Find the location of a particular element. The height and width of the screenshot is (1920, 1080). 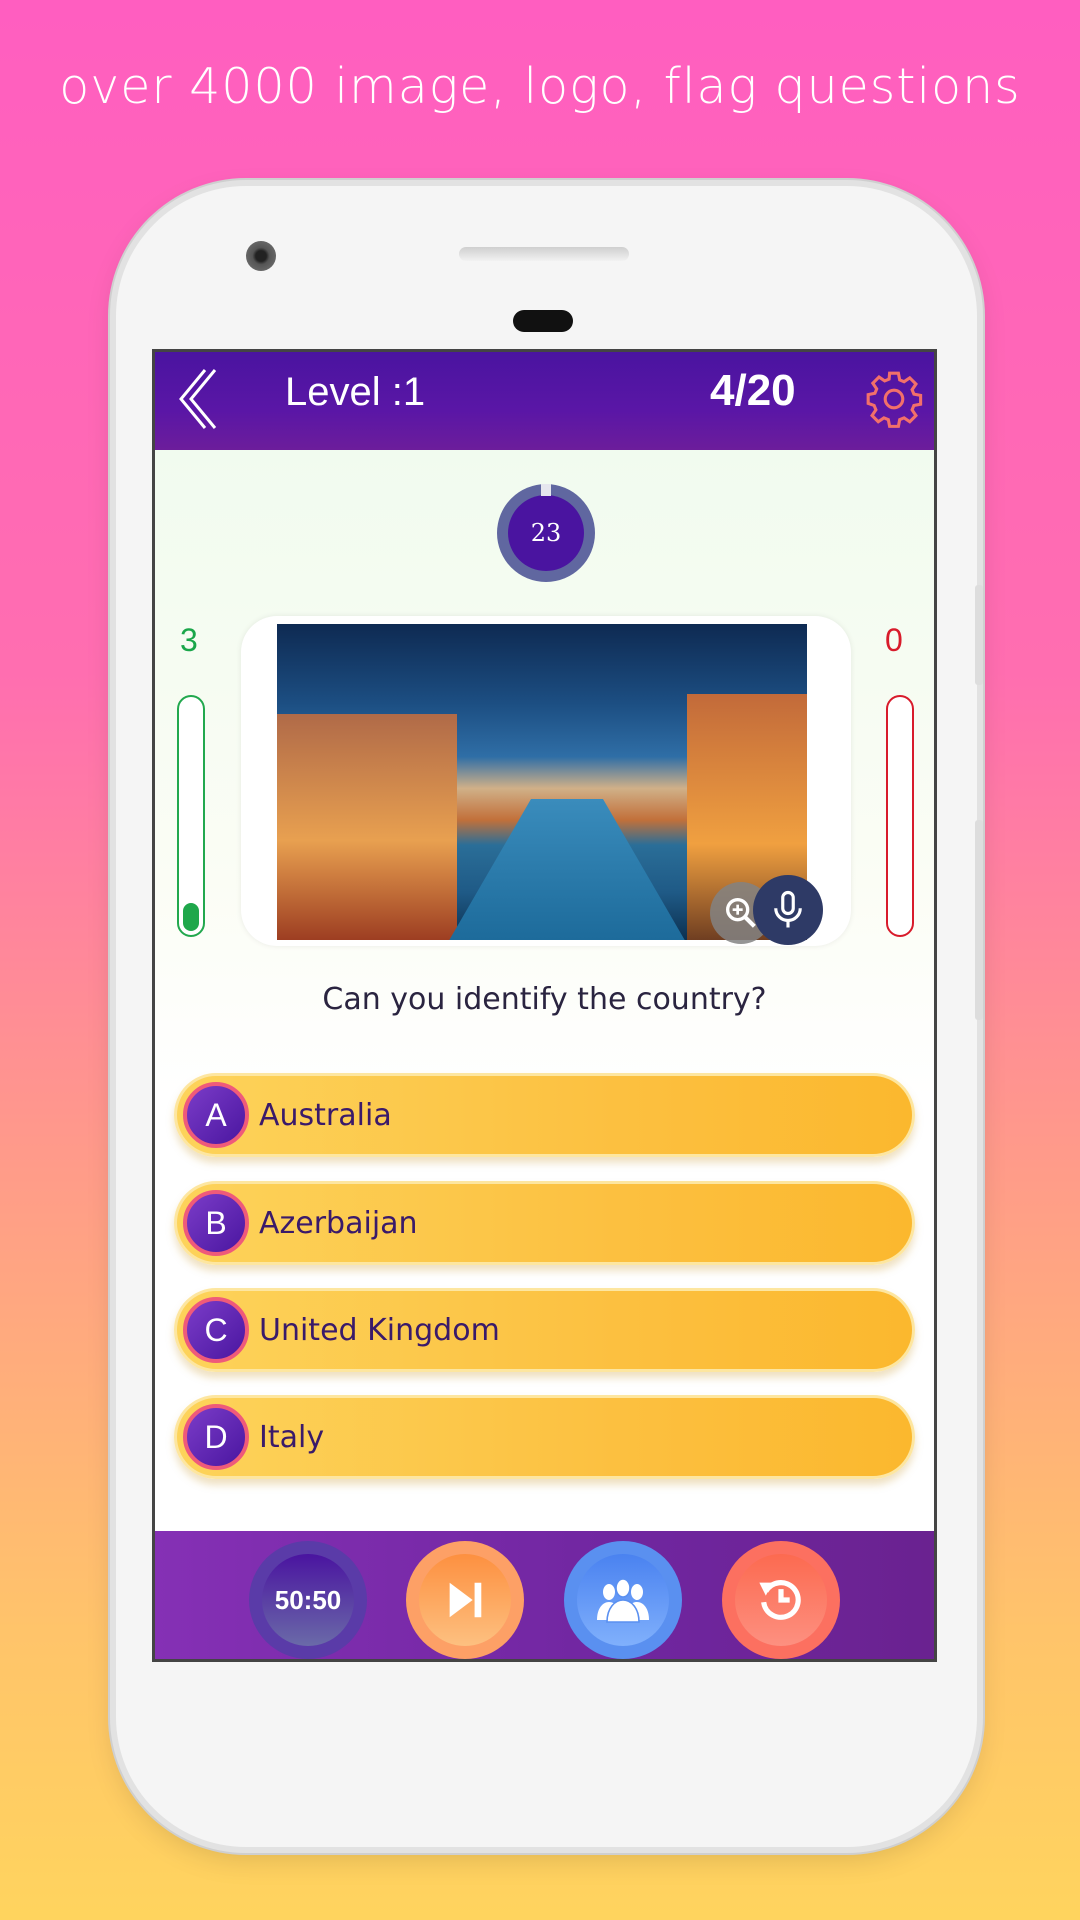

option-letter: B is located at coordinates (216, 1223).